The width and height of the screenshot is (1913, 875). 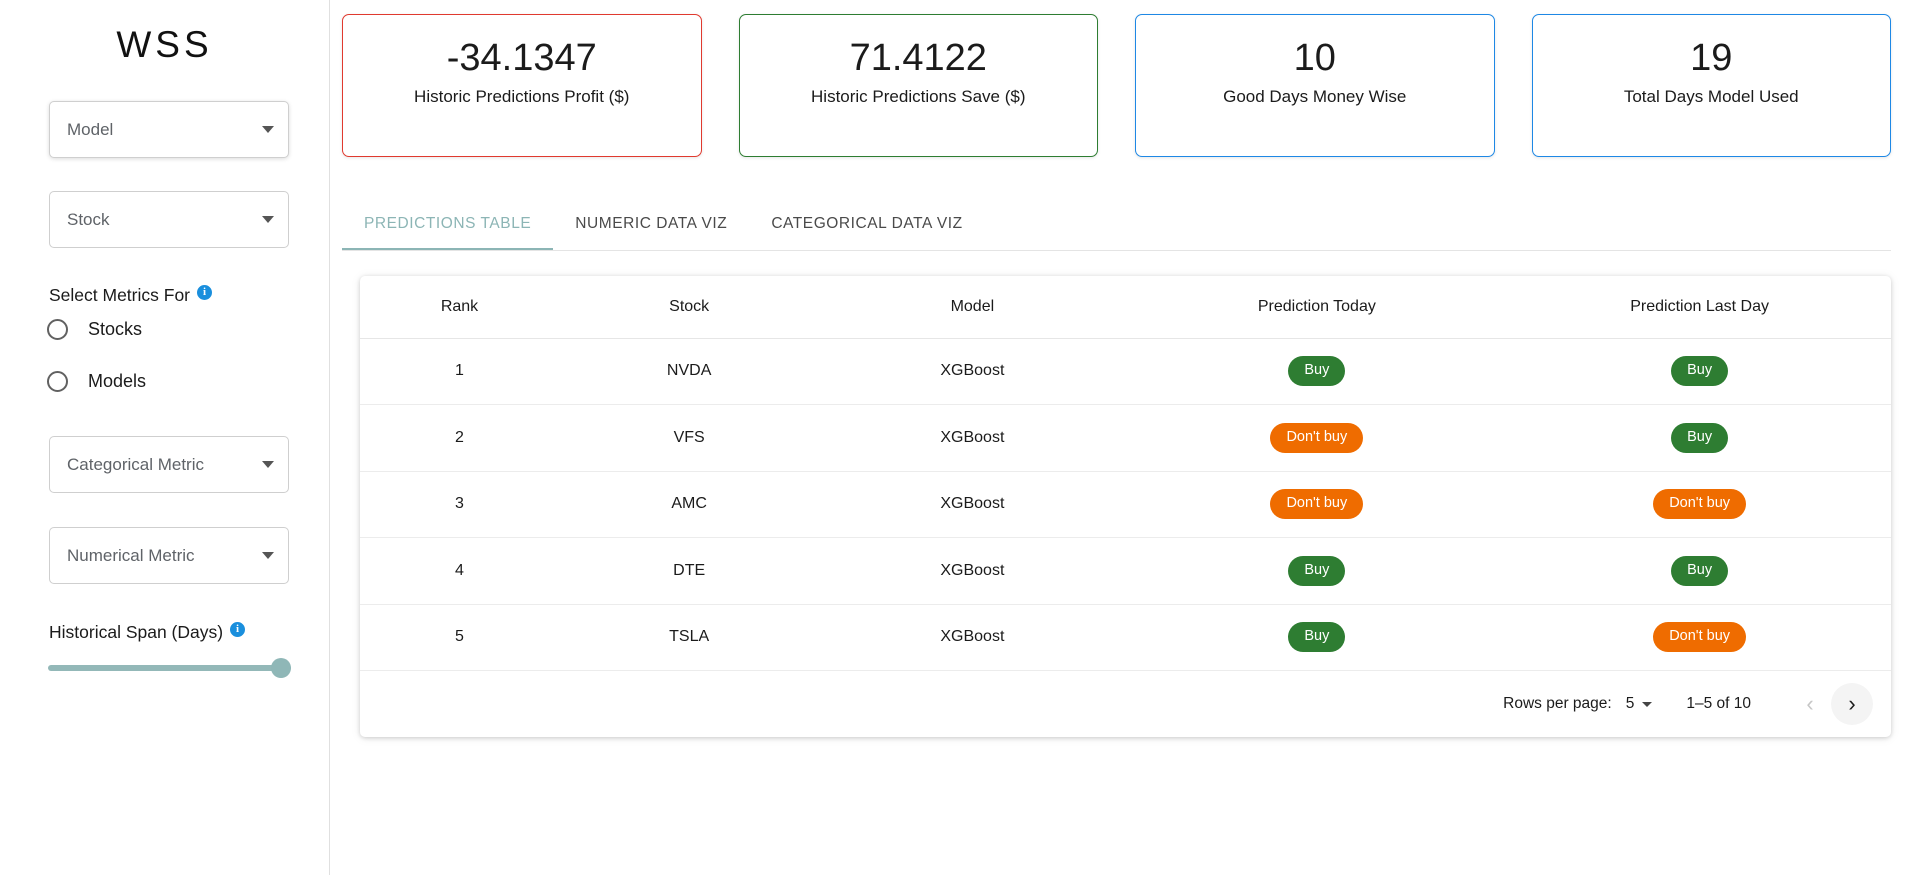 I want to click on table-row: 1 NVDA XGBoost Buy Buy, so click(x=1125, y=371).